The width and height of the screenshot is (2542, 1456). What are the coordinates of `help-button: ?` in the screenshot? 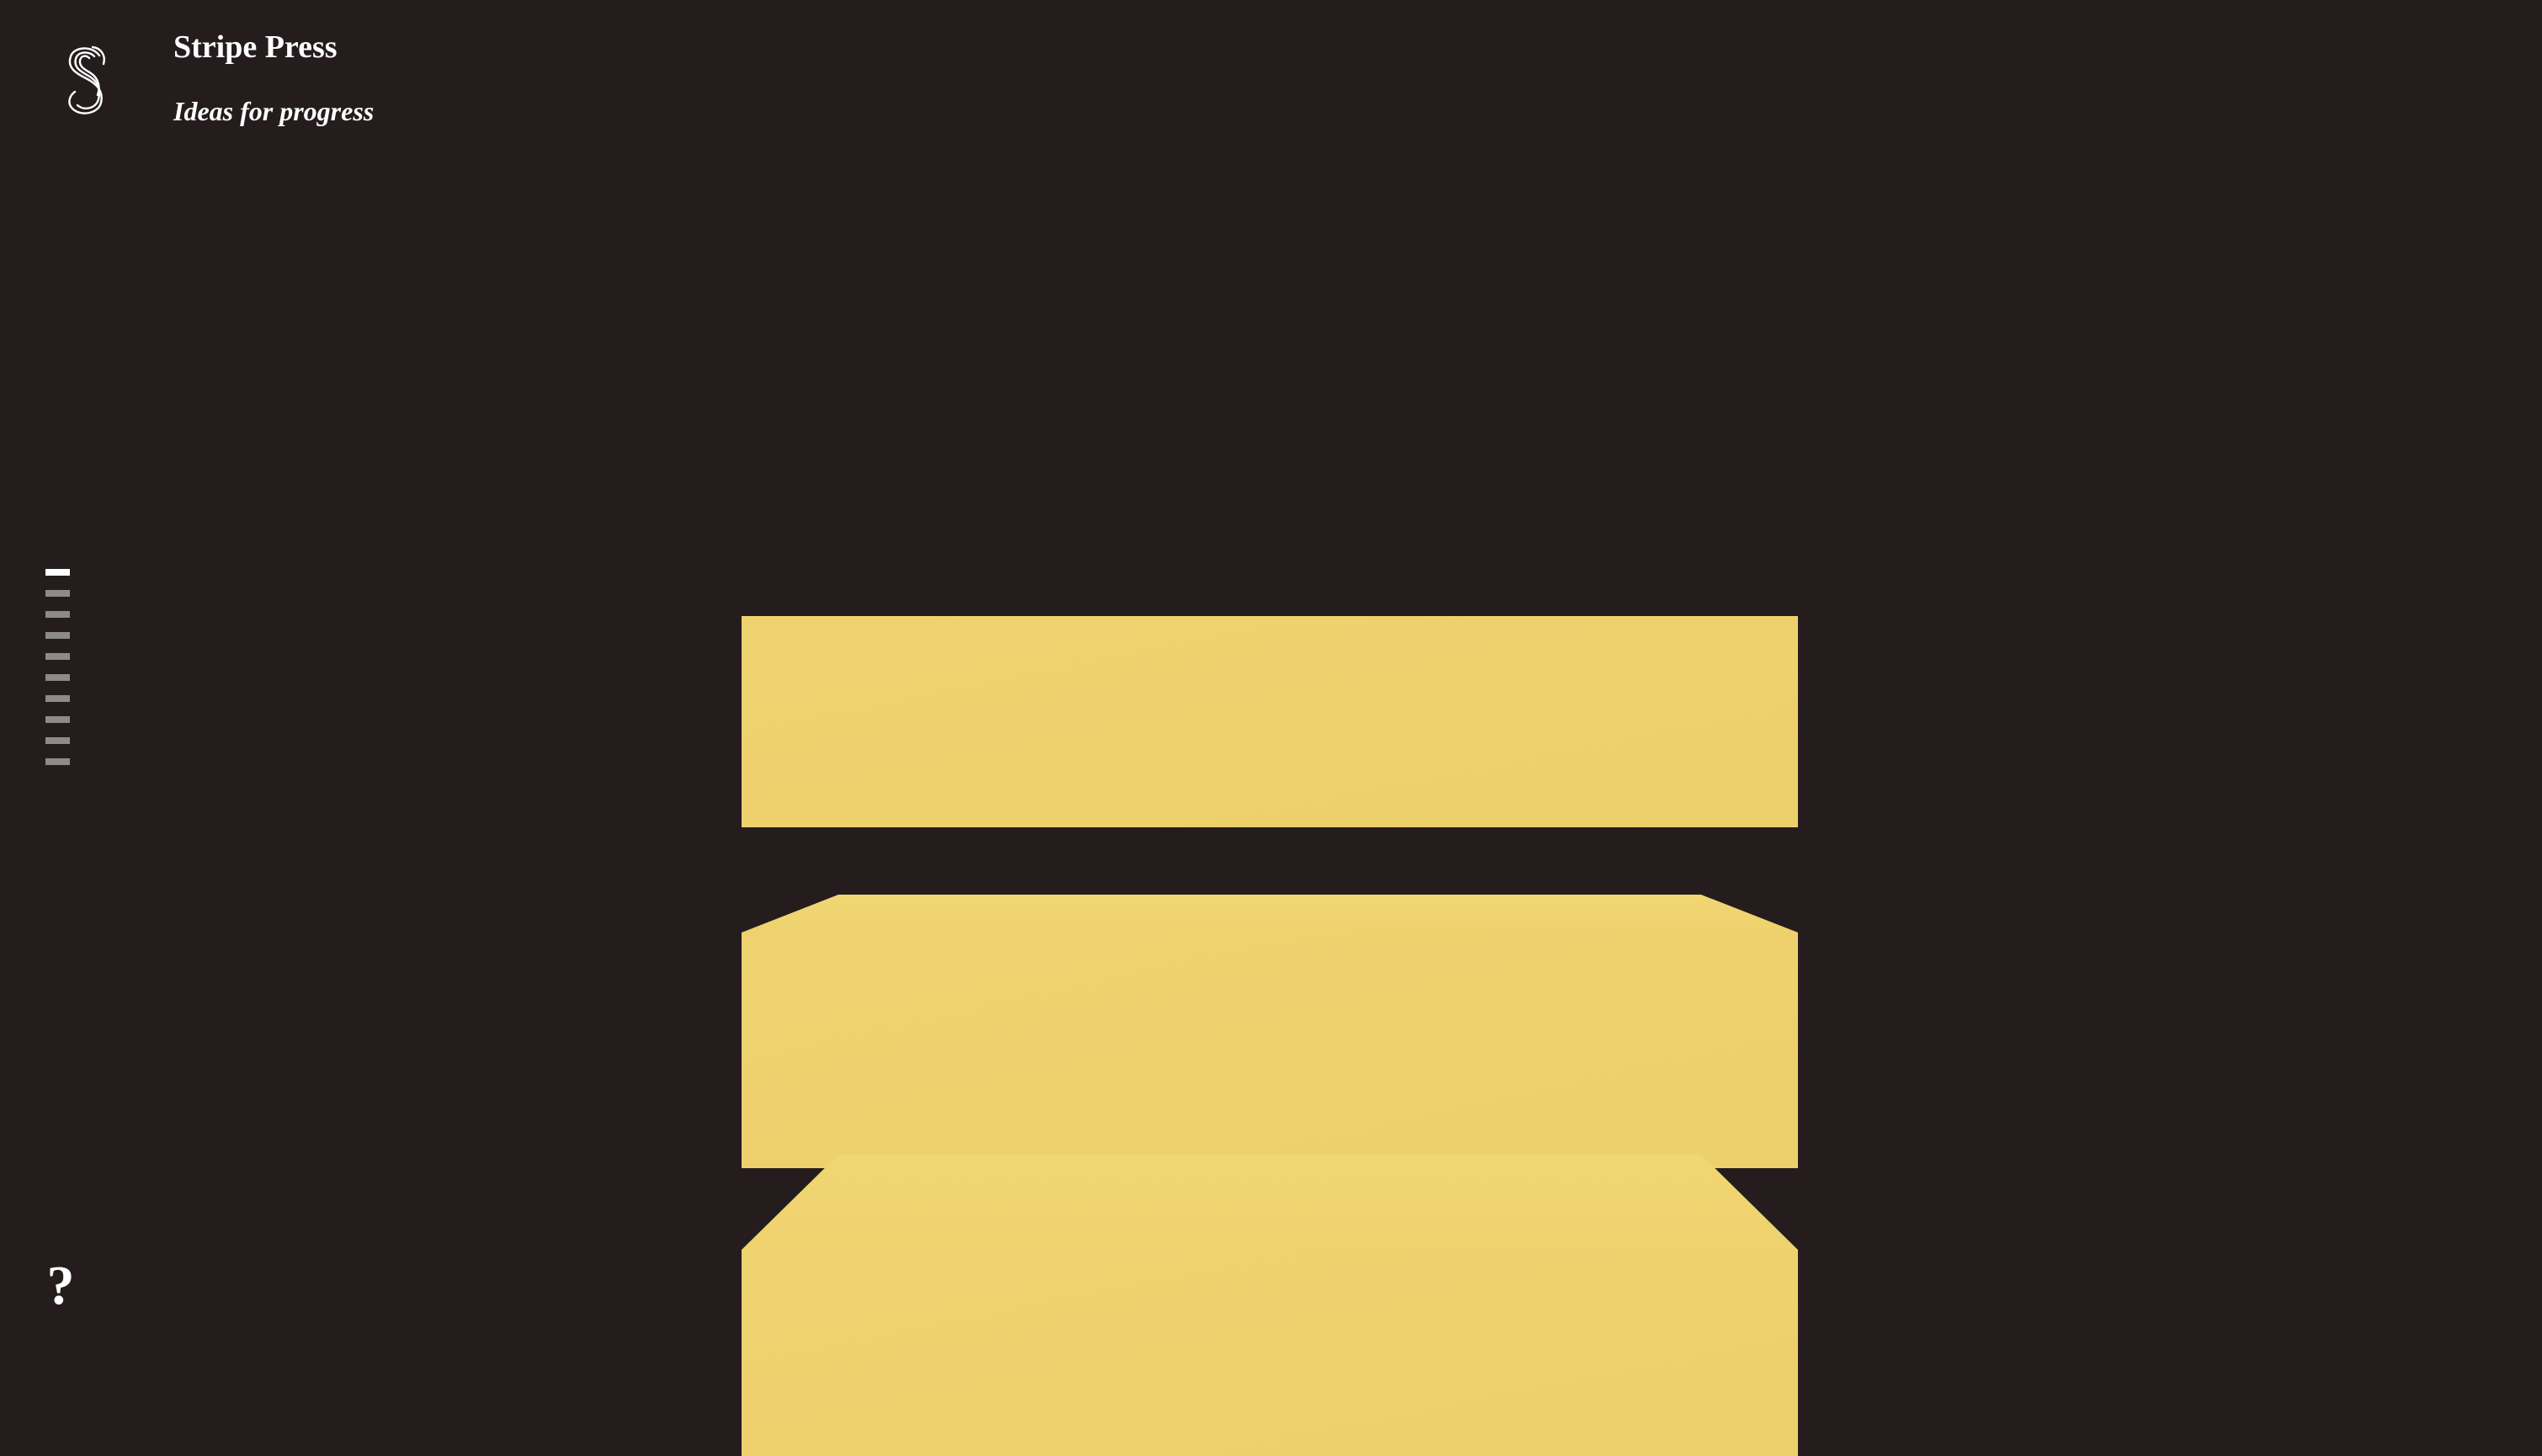 It's located at (60, 1286).